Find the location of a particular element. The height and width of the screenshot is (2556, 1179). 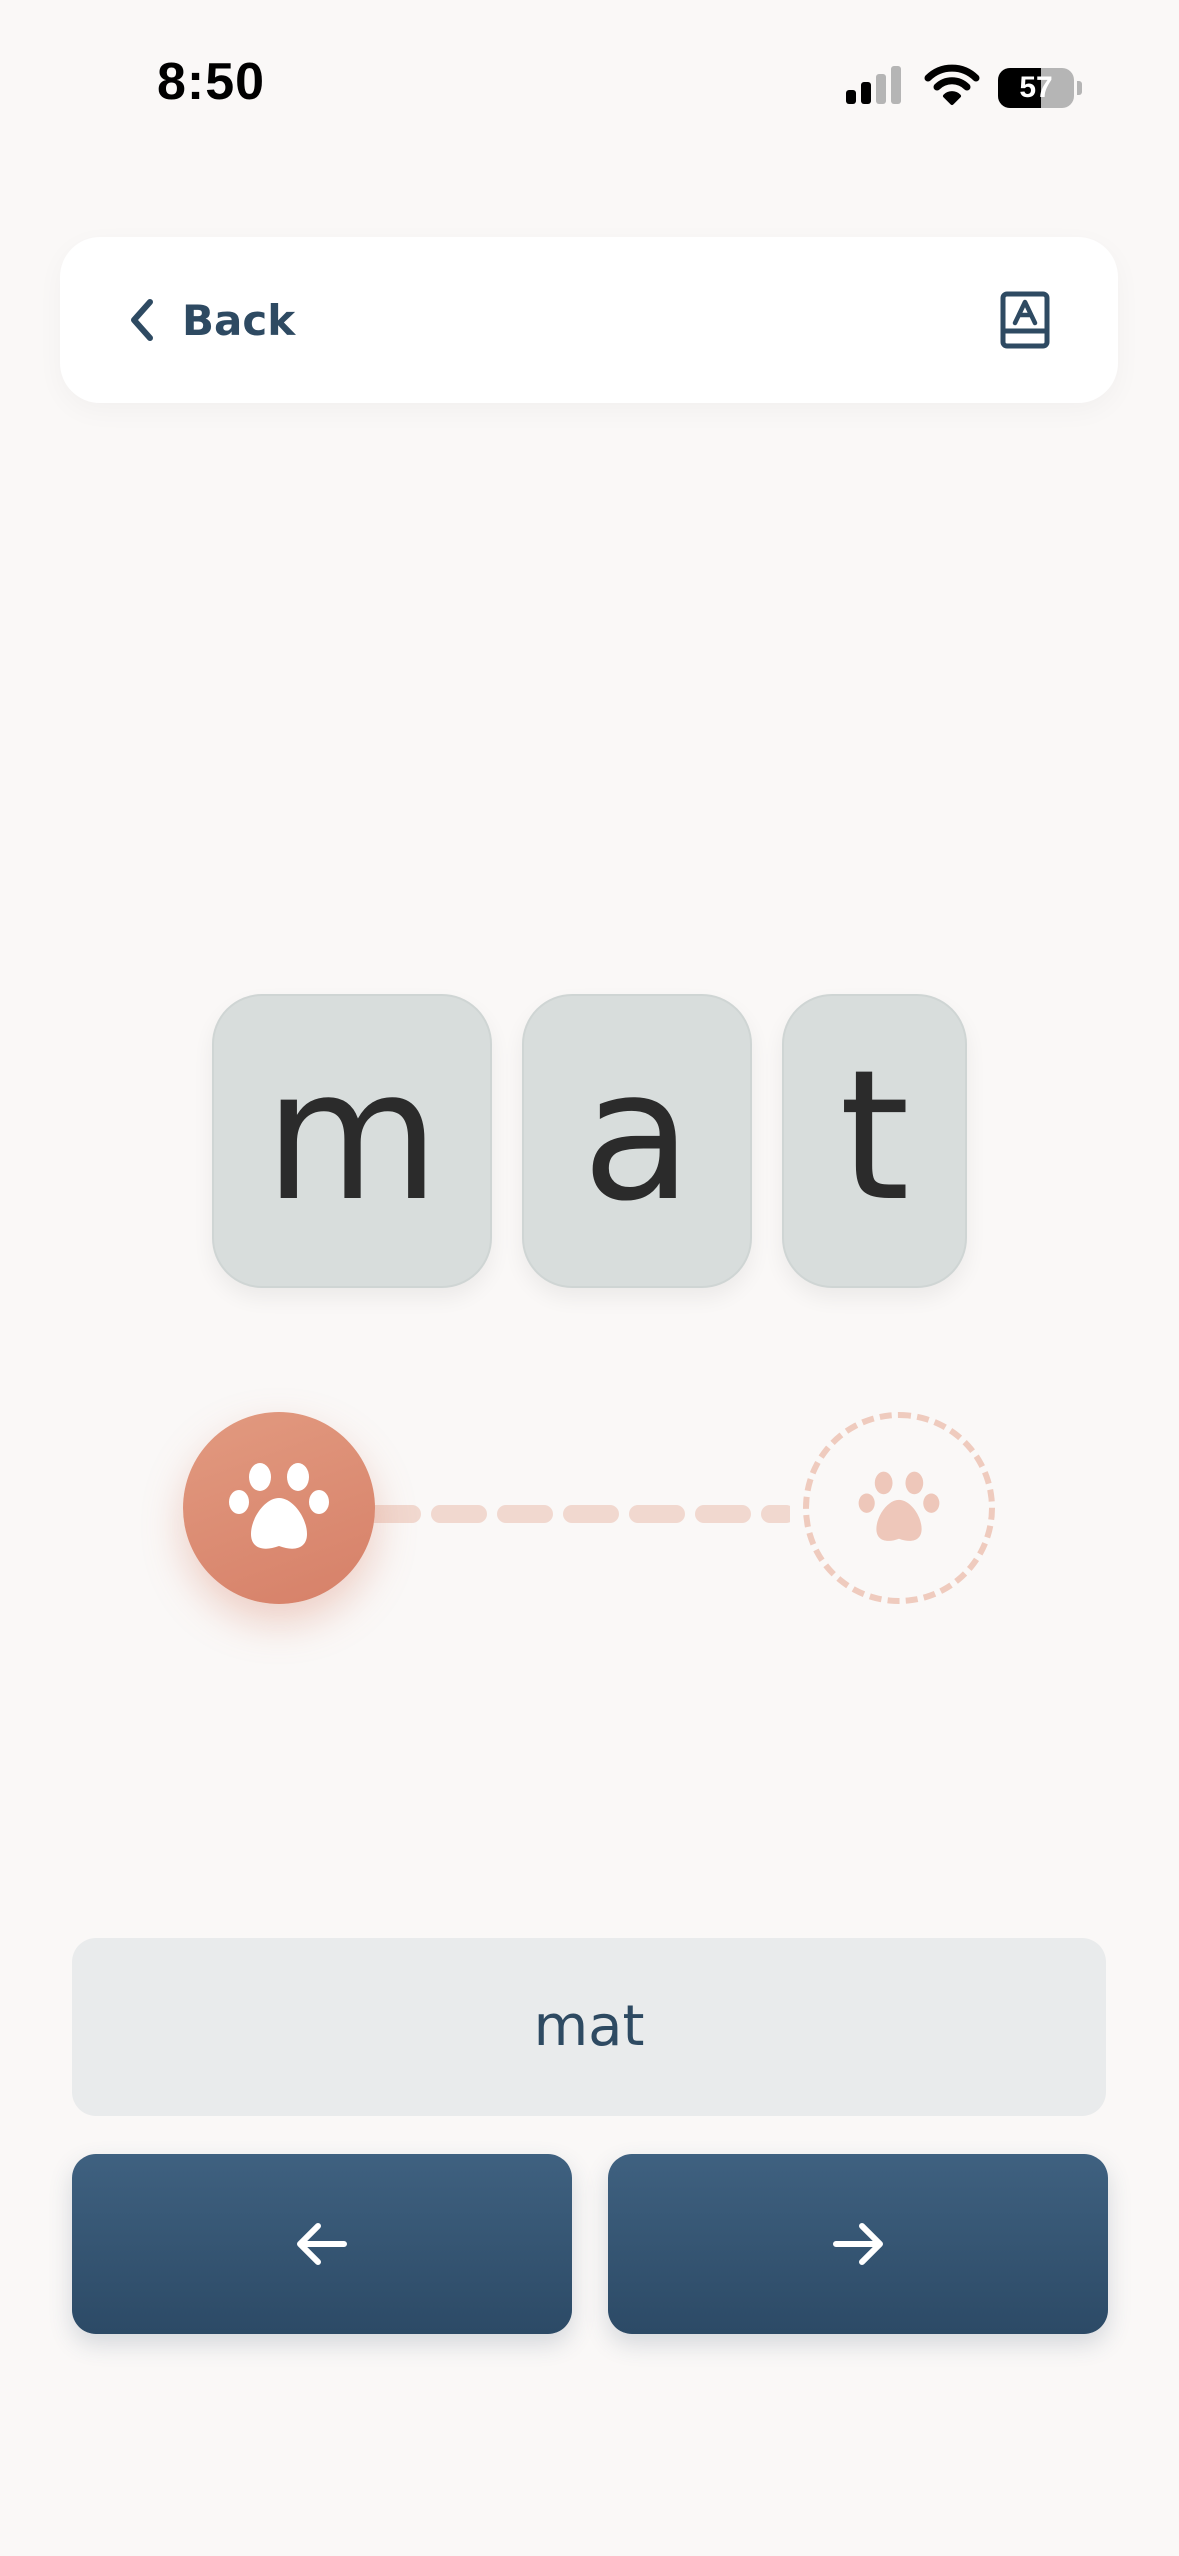

letter-tile-label: t is located at coordinates (874, 1136).